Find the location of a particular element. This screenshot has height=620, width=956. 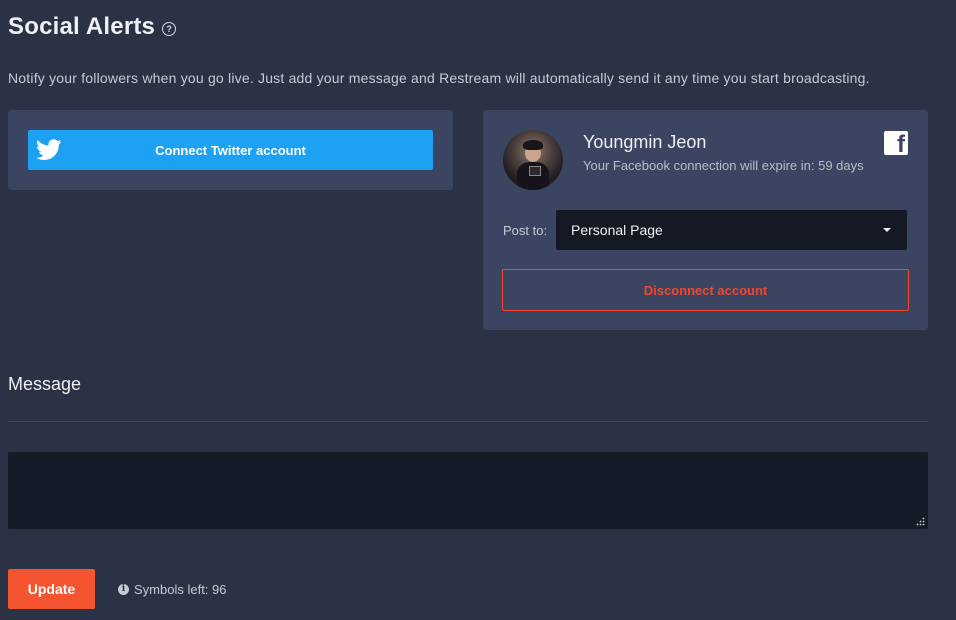

disconnect-account-button: Disconnect account is located at coordinates (705, 290).